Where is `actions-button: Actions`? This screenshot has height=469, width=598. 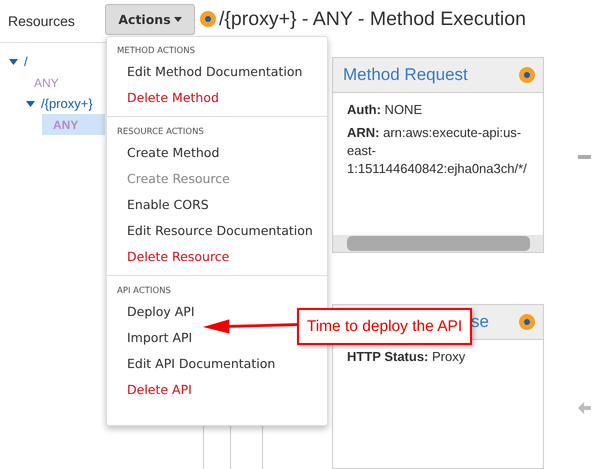
actions-button: Actions is located at coordinates (150, 19).